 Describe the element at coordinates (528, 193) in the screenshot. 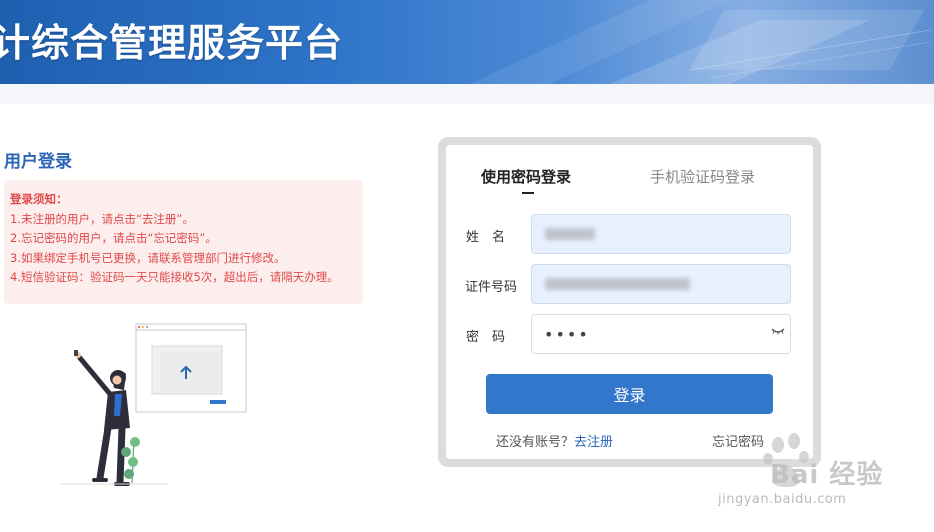

I see `active-tab-indicator` at that location.